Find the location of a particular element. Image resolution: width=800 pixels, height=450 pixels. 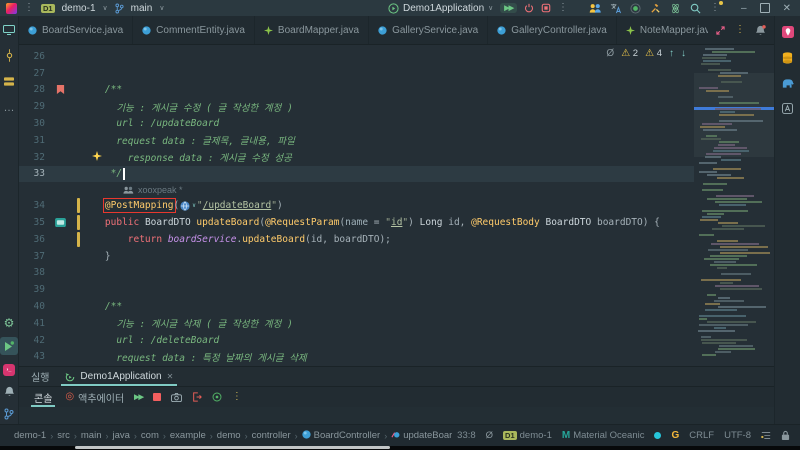

code-line-31: 31 request data : 글제목, 글내용, 파일 is located at coordinates (356, 140).